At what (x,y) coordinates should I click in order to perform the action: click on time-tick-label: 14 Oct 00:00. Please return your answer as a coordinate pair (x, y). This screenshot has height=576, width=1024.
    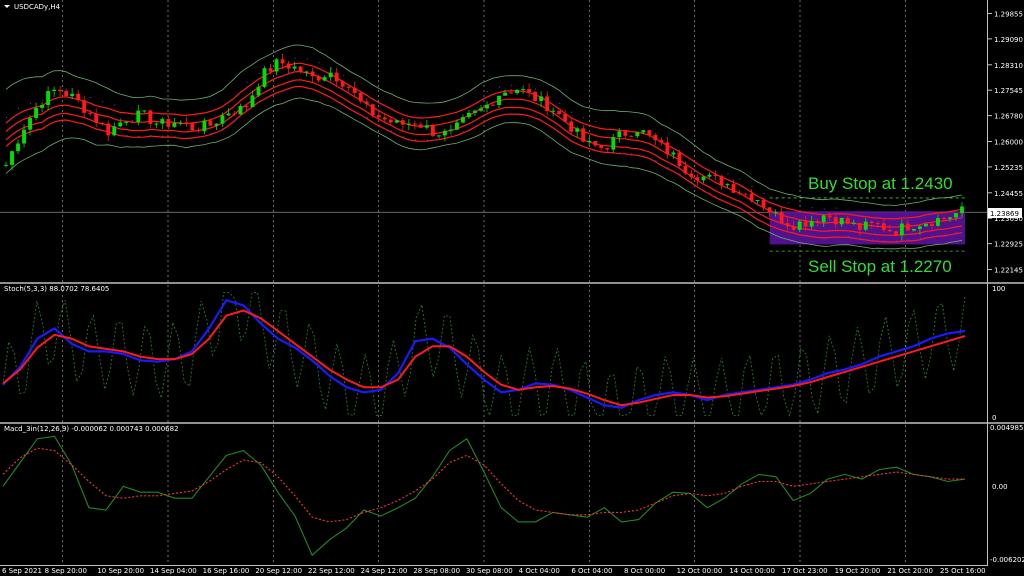
    Looking at the image, I should click on (752, 571).